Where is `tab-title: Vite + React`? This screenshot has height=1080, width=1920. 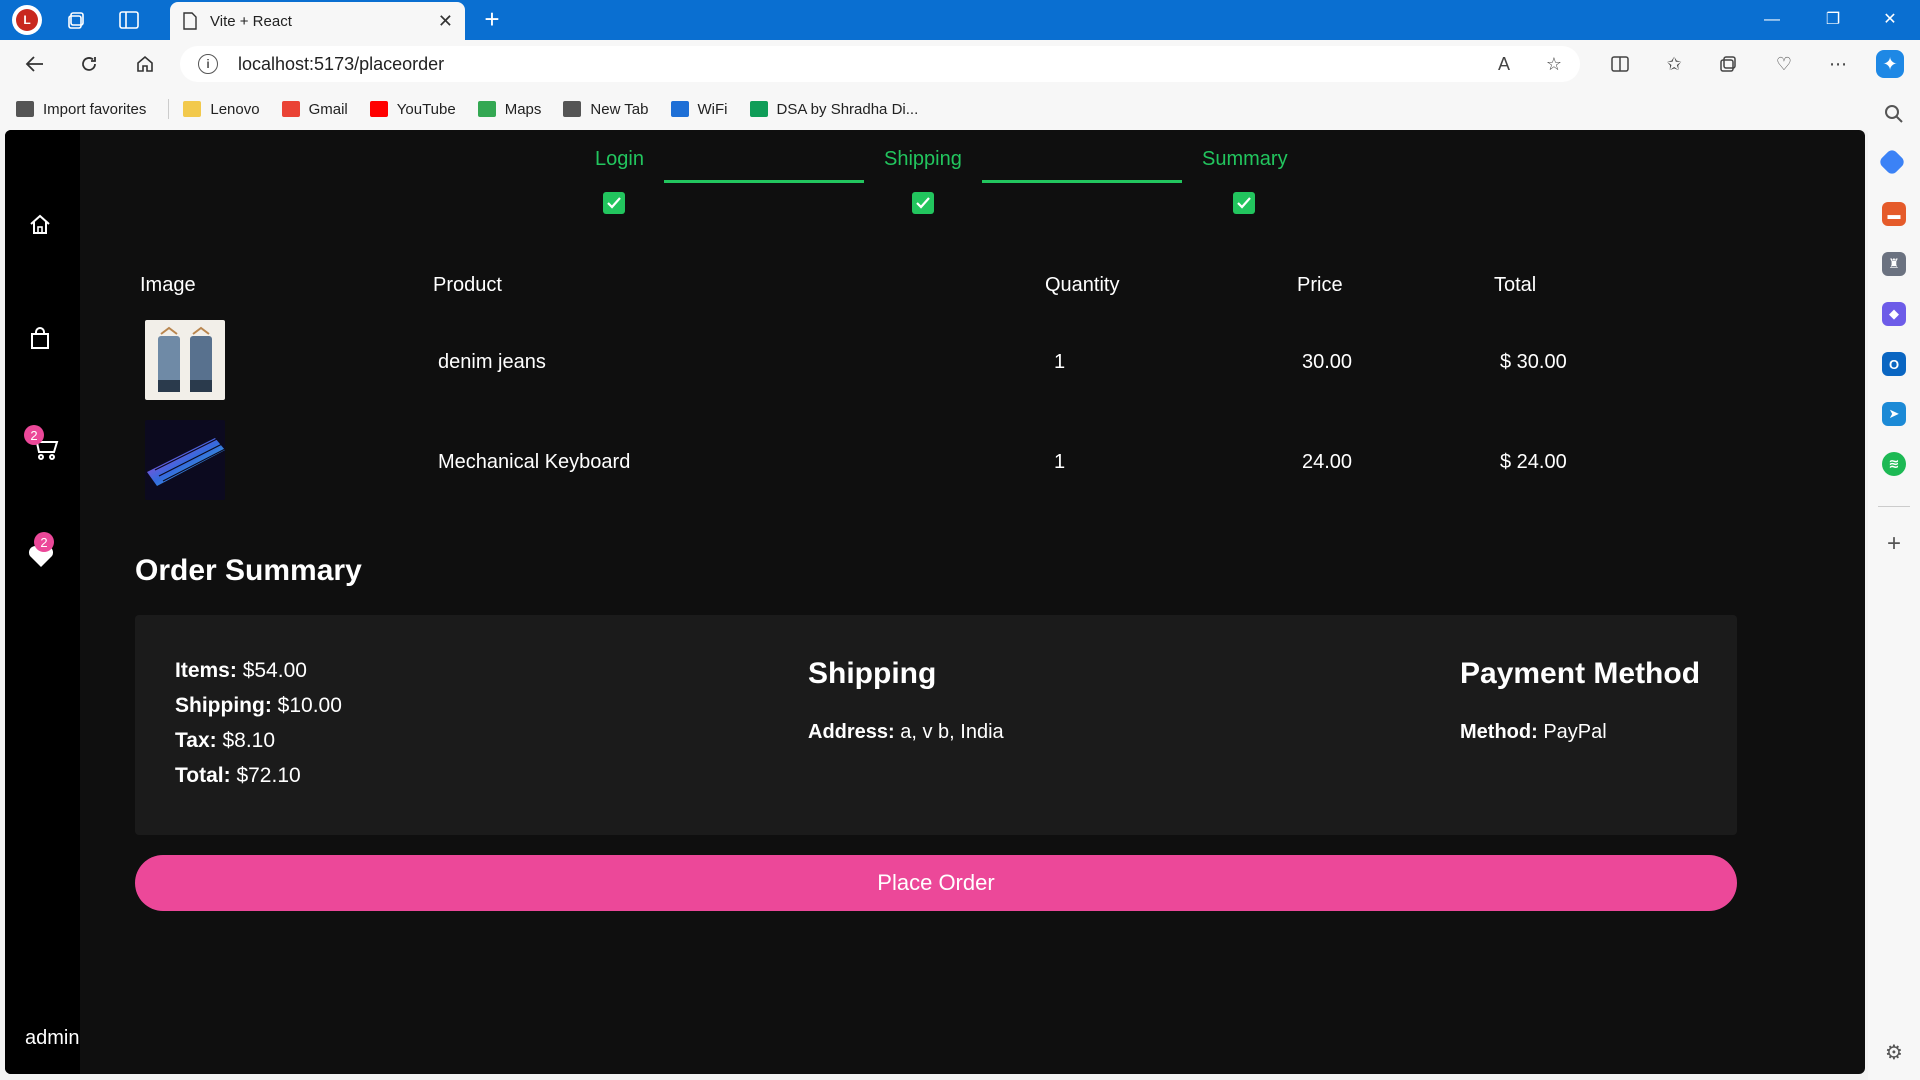
tab-title: Vite + React is located at coordinates (251, 21).